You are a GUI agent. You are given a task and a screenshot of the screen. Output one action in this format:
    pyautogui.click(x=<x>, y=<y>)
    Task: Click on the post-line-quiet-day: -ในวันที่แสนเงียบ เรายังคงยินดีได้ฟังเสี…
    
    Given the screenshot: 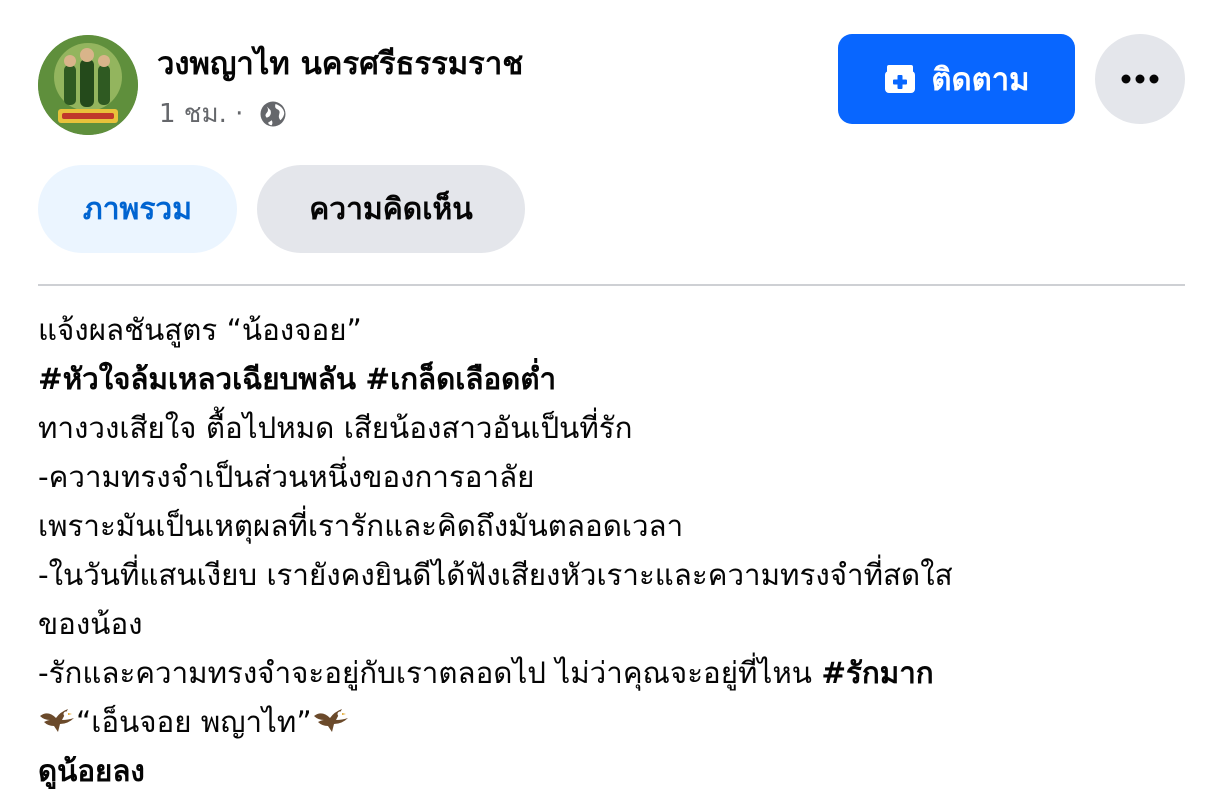 What is the action you would take?
    pyautogui.click(x=495, y=575)
    